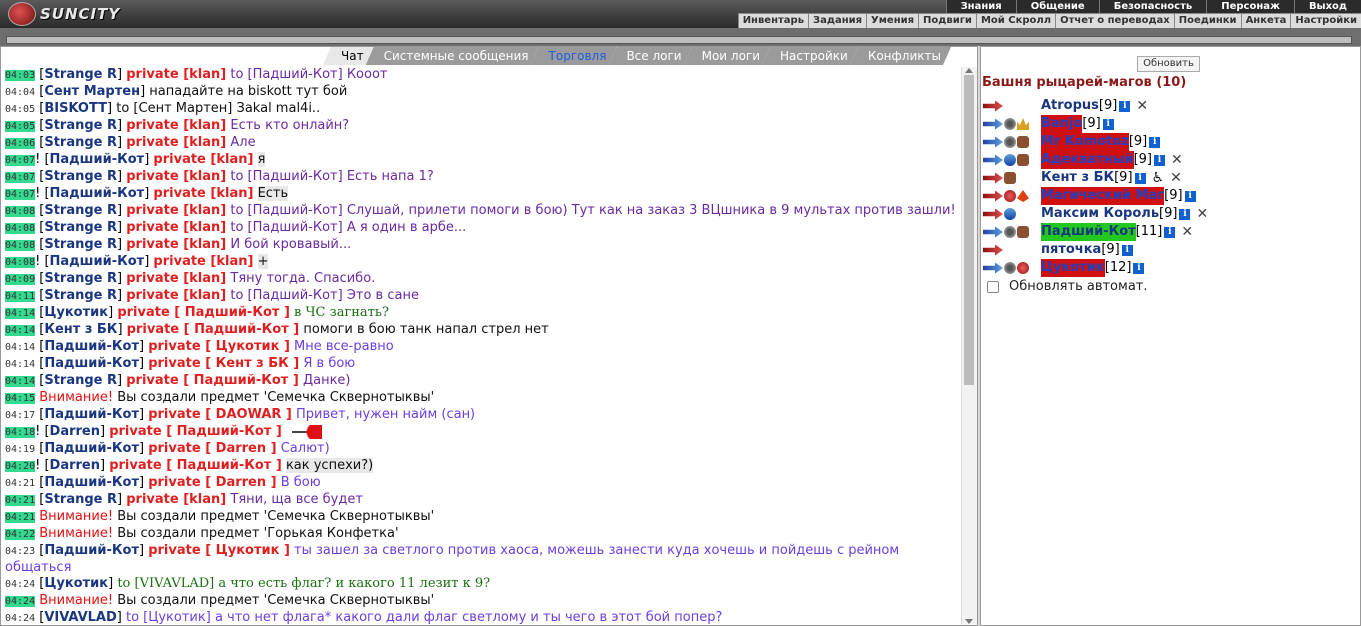 This screenshot has width=1361, height=626. I want to click on user-name: пяточка, so click(1071, 250).